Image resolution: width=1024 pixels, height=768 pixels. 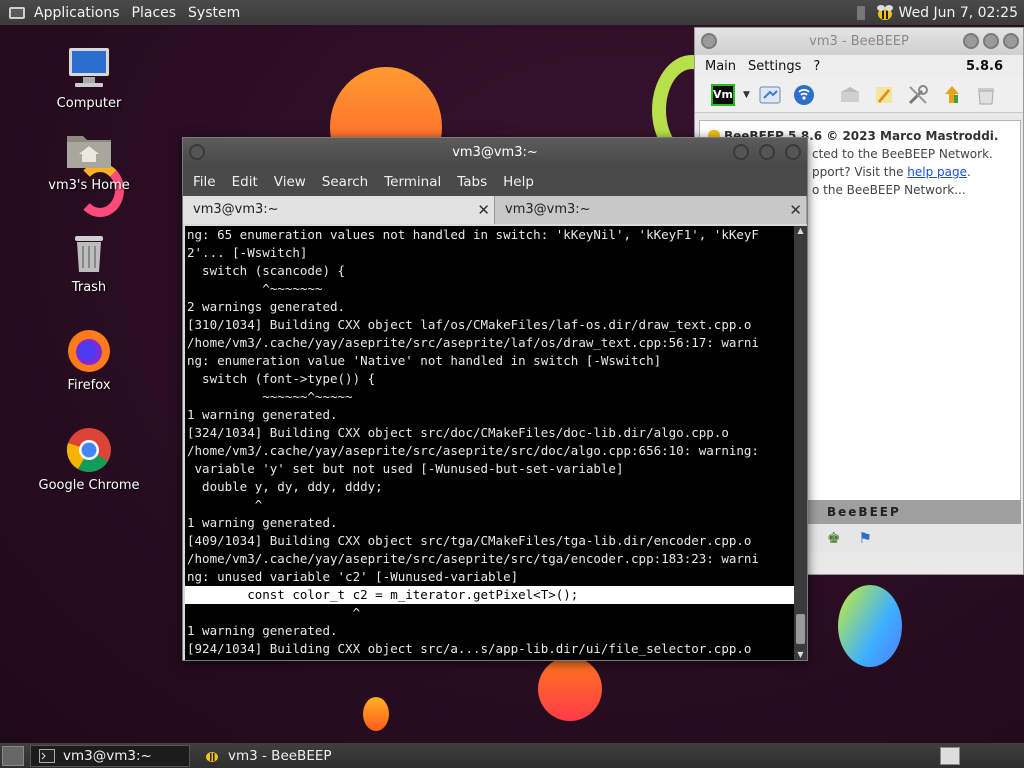 I want to click on bin-icon, so click(x=986, y=95).